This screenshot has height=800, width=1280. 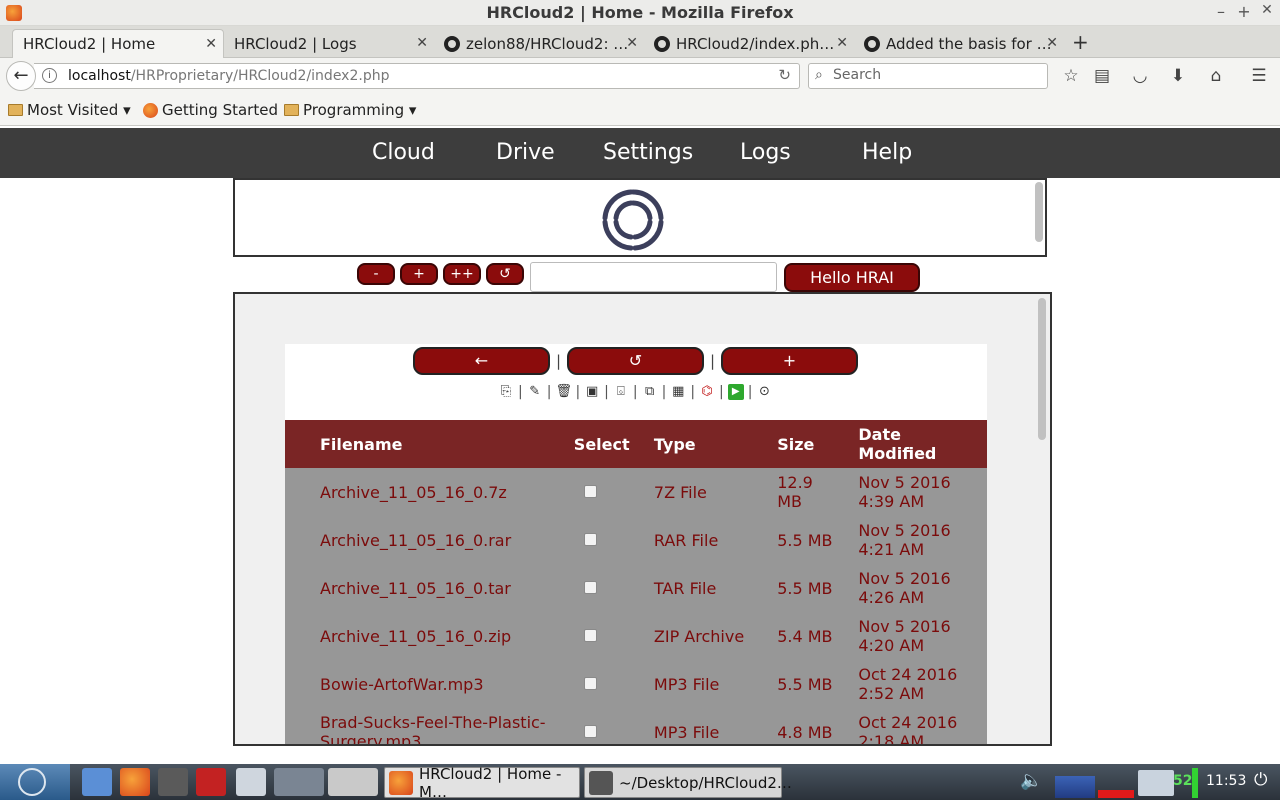 What do you see at coordinates (650, 392) in the screenshot?
I see `convert-icon: ⧉` at bounding box center [650, 392].